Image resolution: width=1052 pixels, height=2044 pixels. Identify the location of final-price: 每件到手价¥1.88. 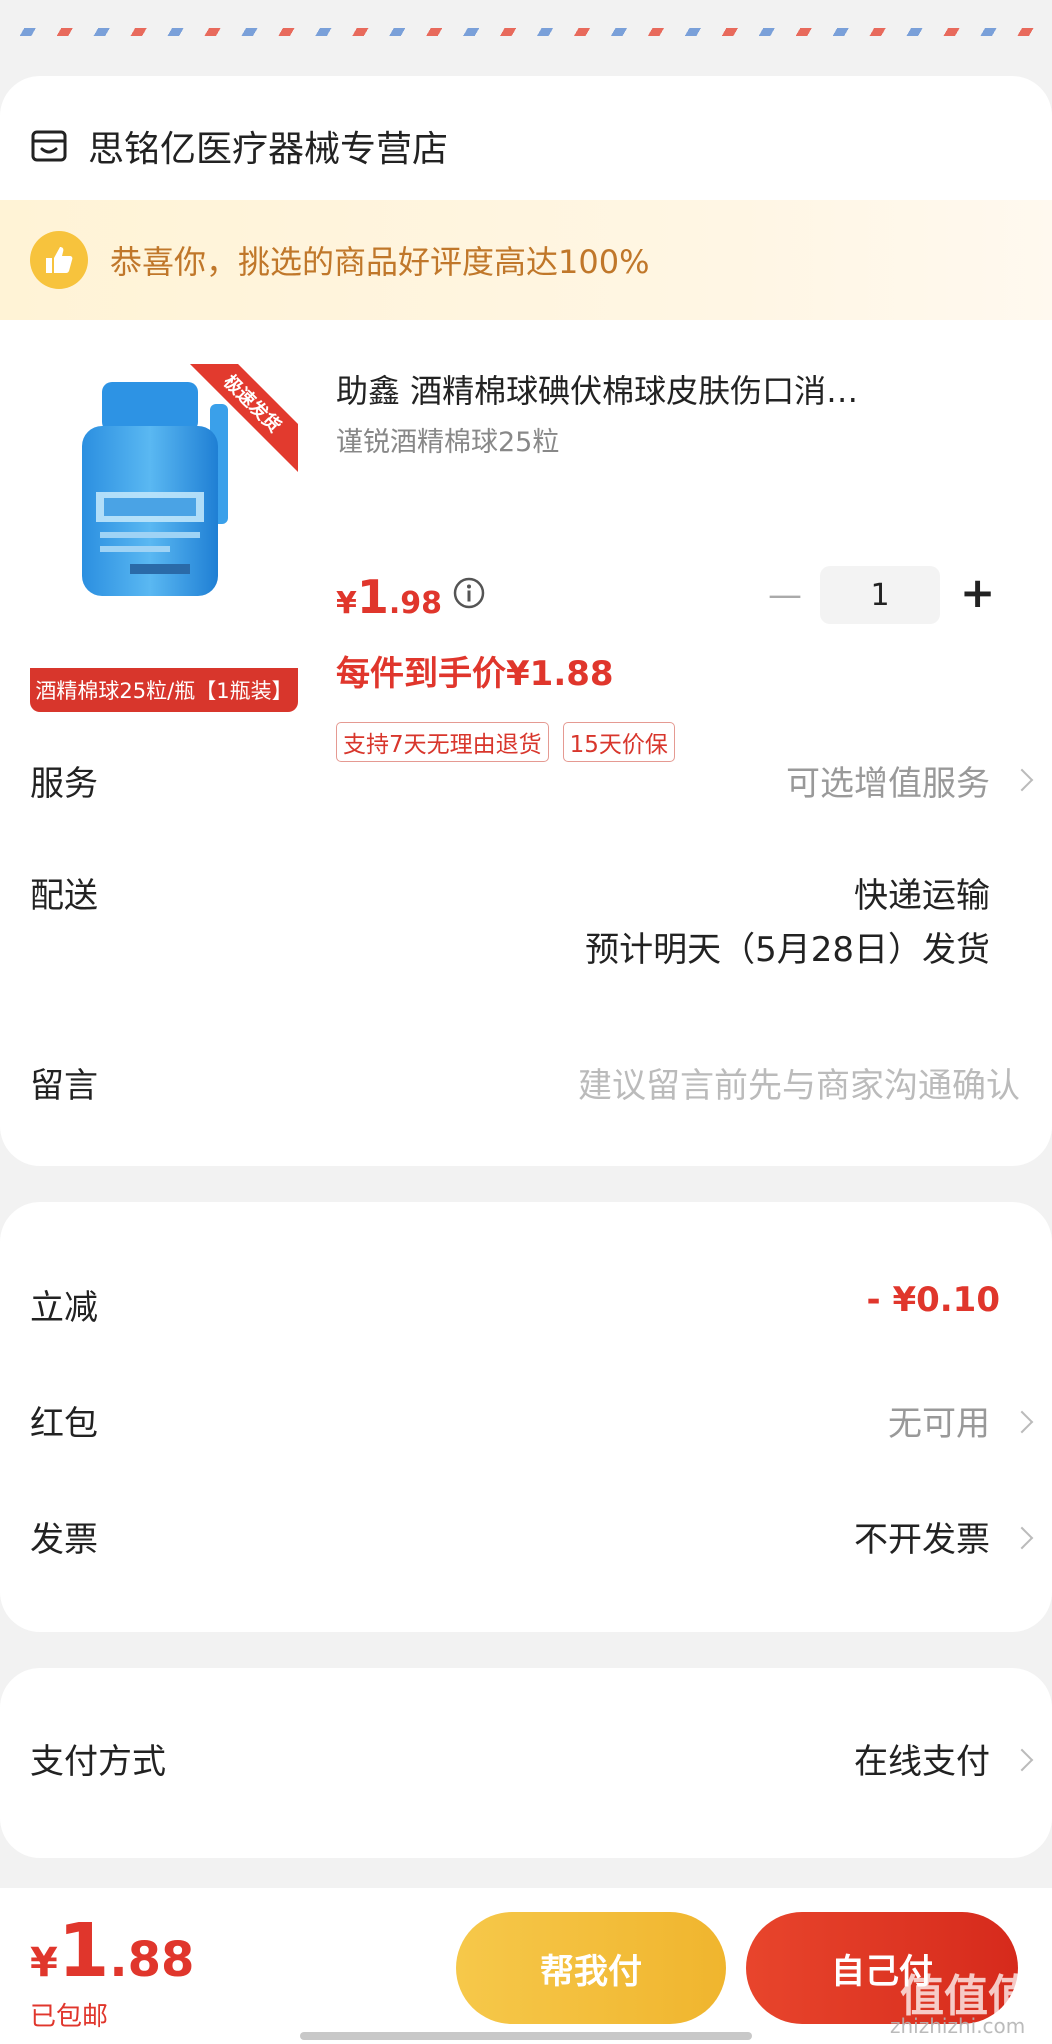
(475, 674).